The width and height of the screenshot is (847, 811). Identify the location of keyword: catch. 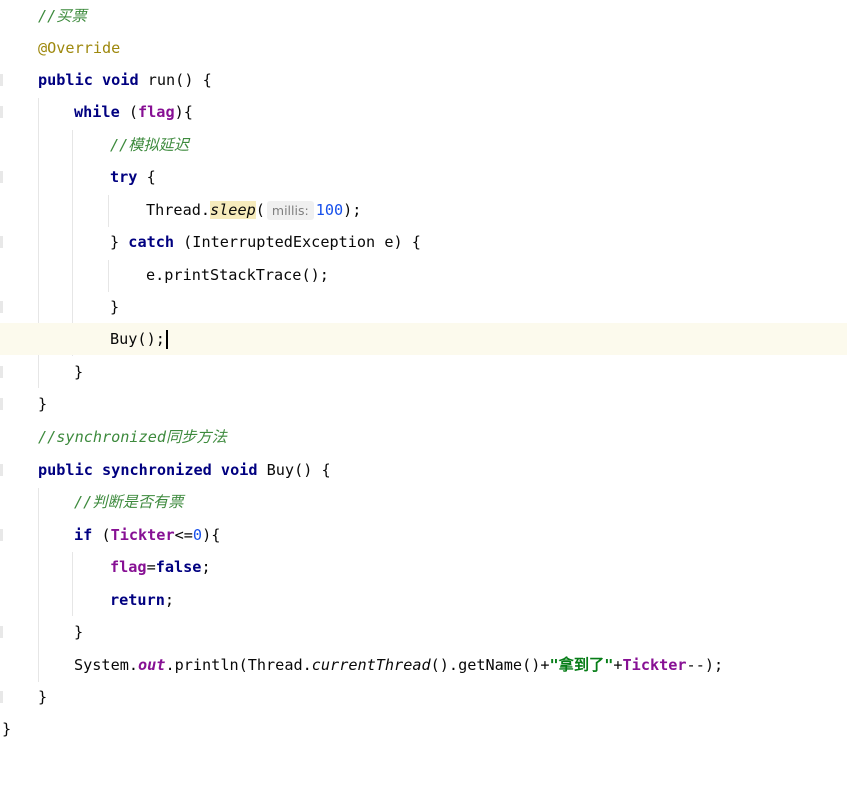
(151, 242).